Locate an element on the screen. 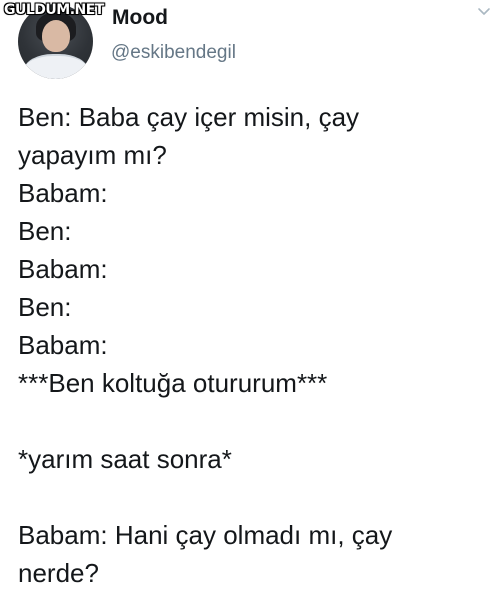  chevron-down-icon is located at coordinates (484, 12).